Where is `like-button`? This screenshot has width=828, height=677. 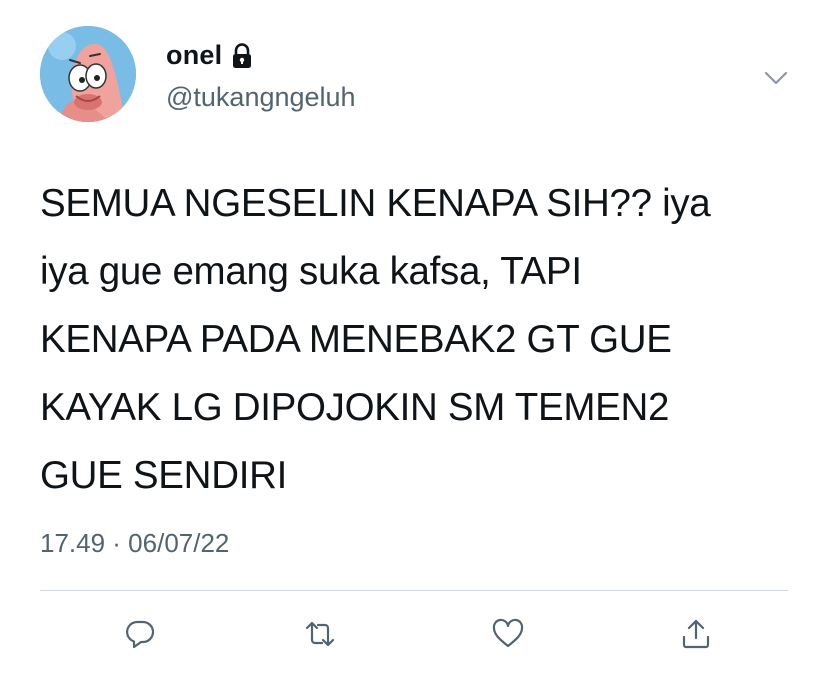 like-button is located at coordinates (508, 634).